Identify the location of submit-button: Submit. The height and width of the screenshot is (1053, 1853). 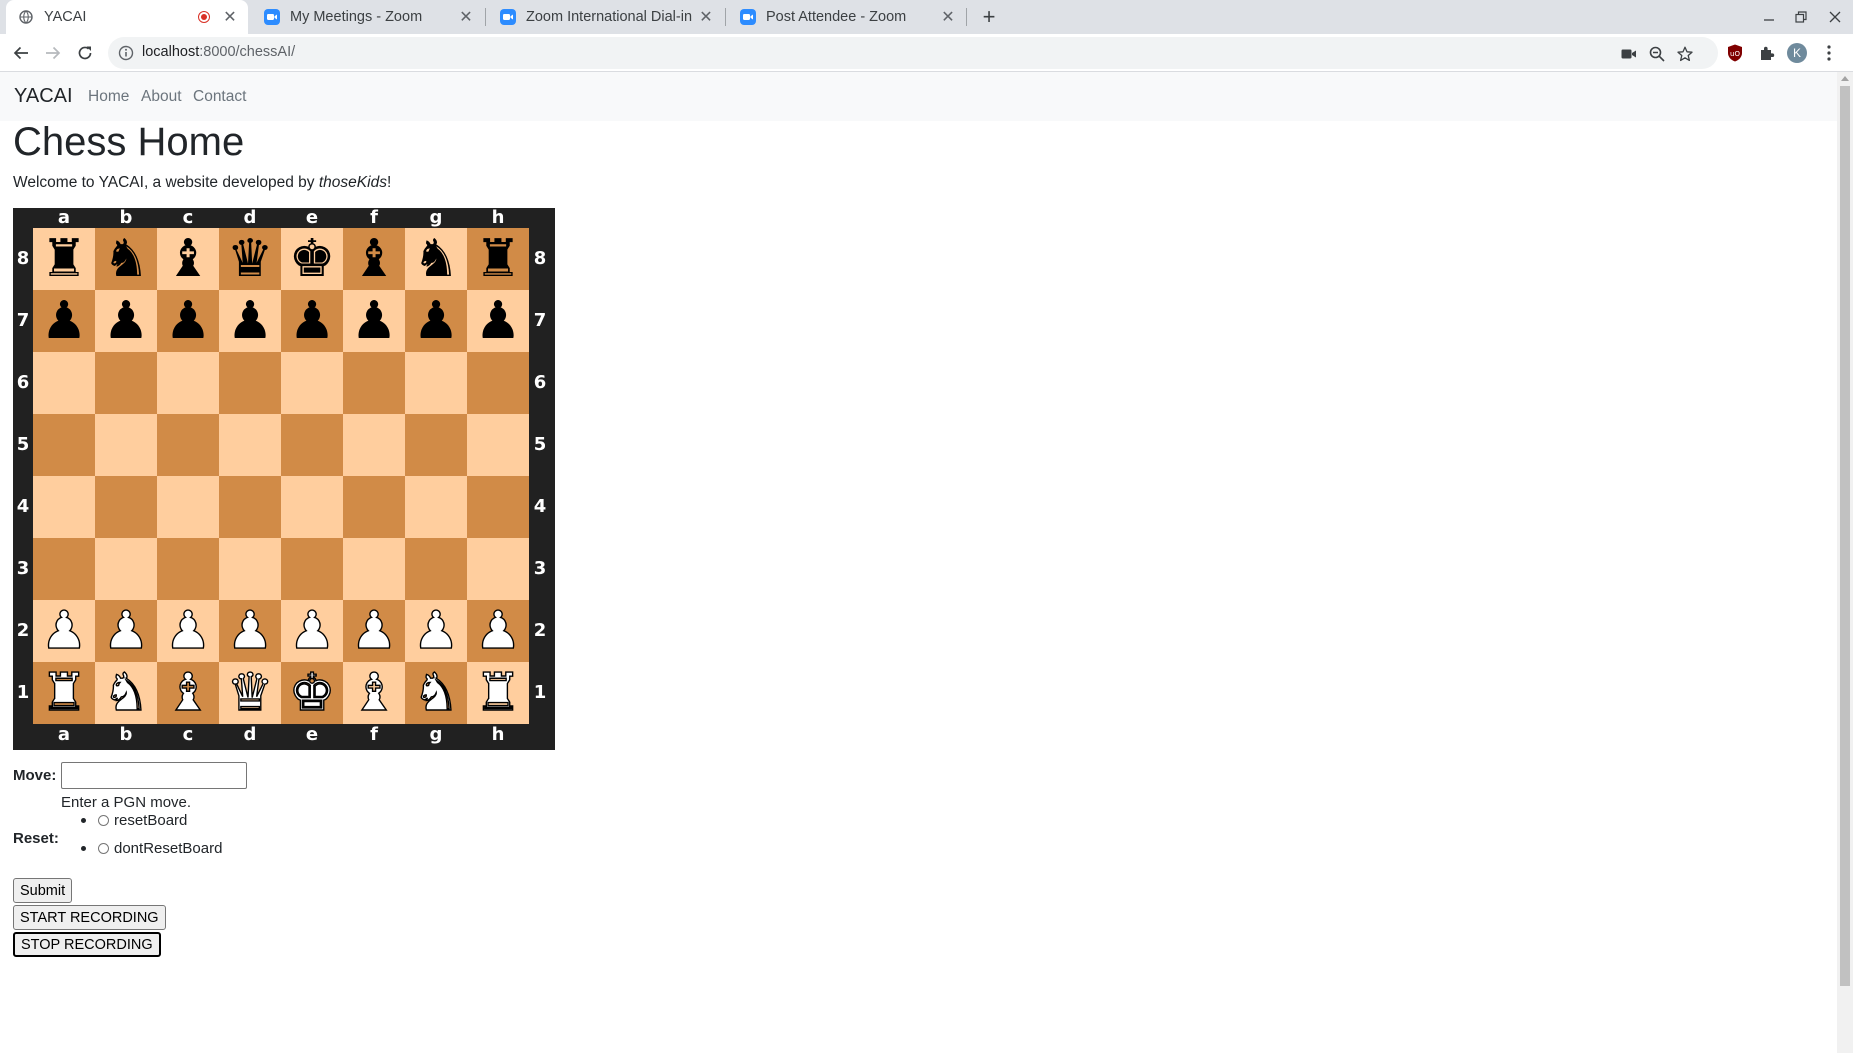
(43, 890).